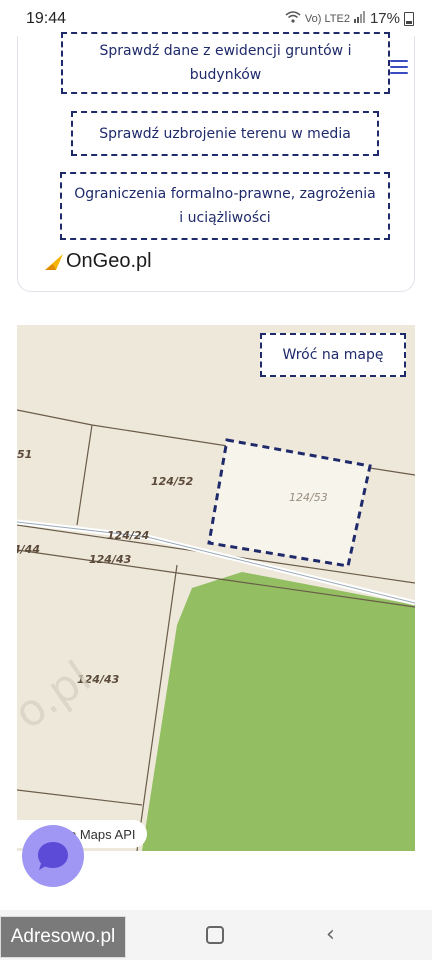 The width and height of the screenshot is (432, 960). Describe the element at coordinates (409, 18) in the screenshot. I see `battery-icon` at that location.